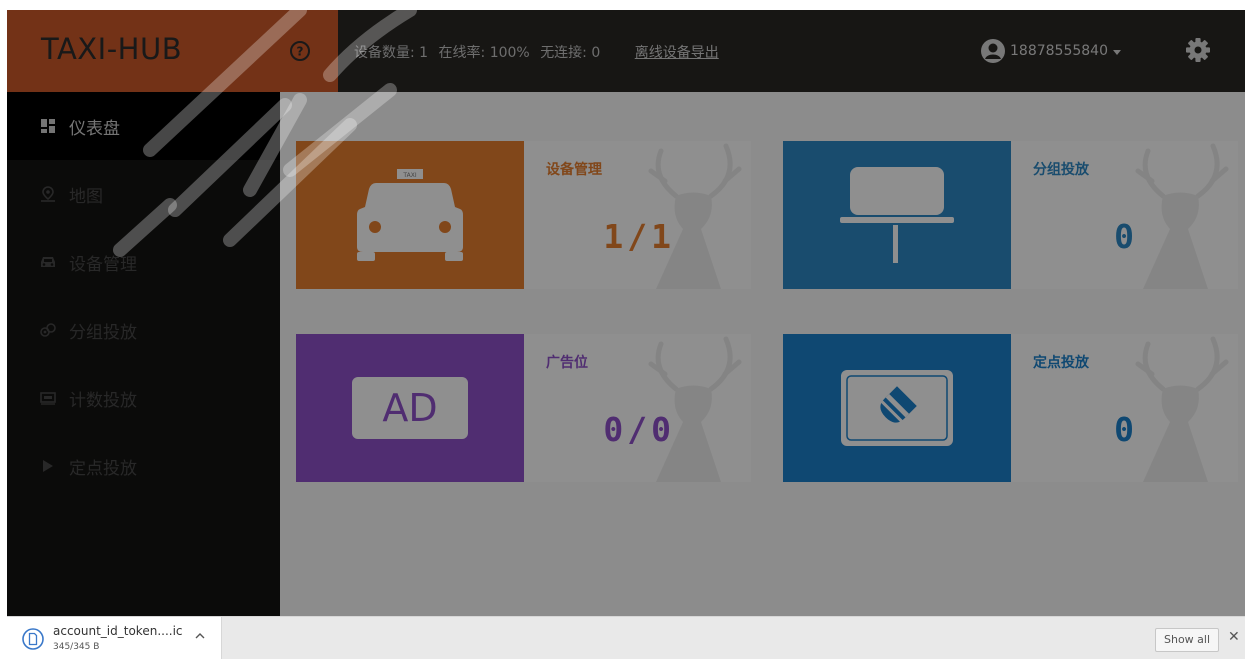 The image size is (1245, 659). Describe the element at coordinates (48, 466) in the screenshot. I see `play-icon` at that location.